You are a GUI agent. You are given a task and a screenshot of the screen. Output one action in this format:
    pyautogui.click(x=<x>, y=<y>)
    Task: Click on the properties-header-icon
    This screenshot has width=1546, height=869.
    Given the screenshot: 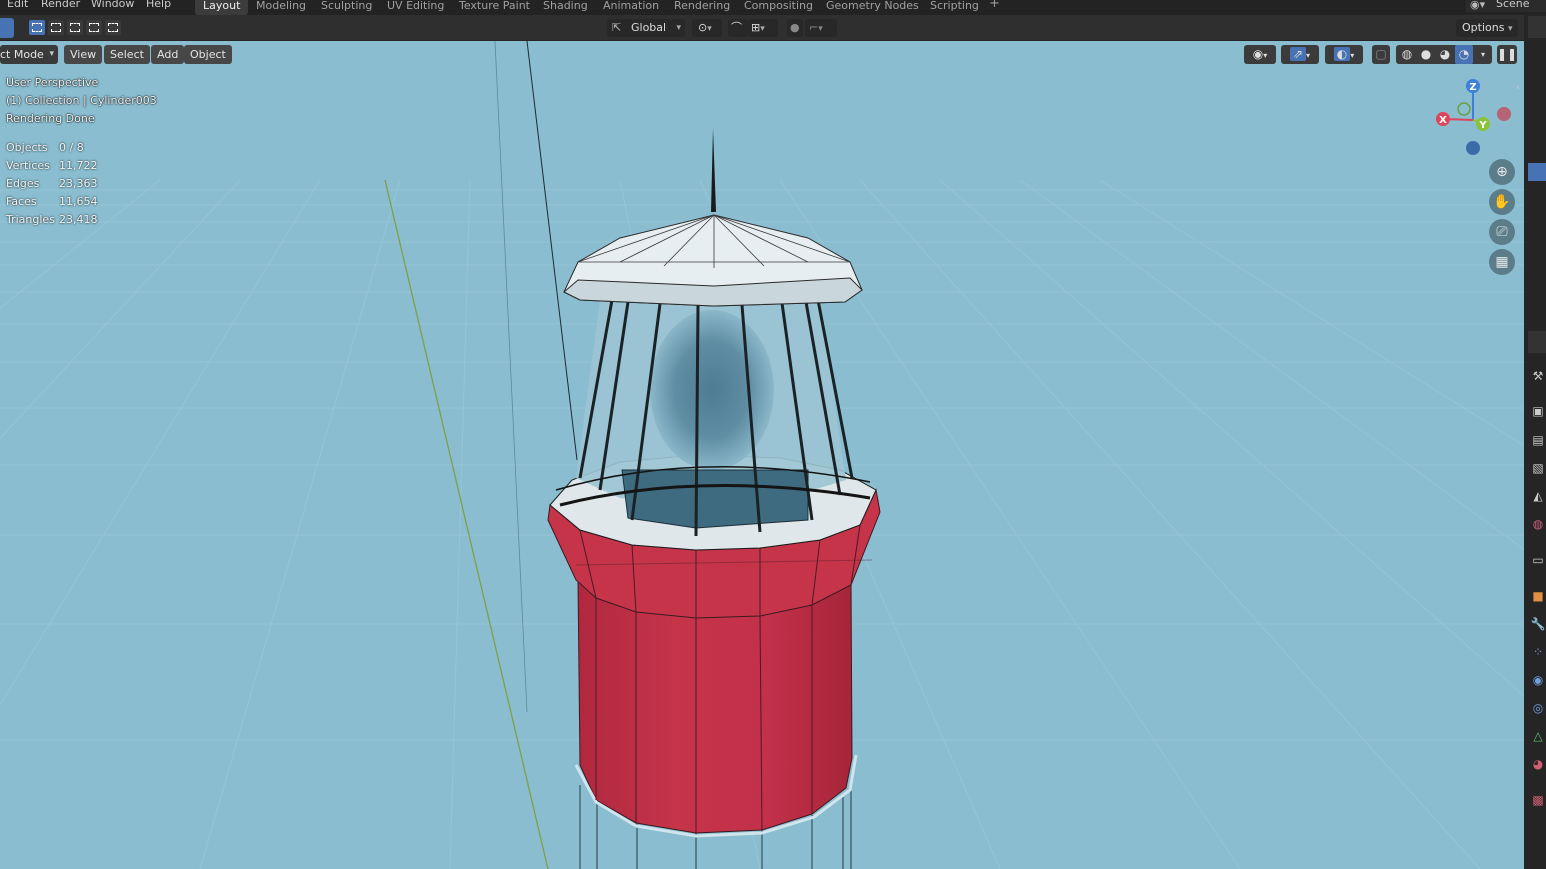 What is the action you would take?
    pyautogui.click(x=1537, y=342)
    